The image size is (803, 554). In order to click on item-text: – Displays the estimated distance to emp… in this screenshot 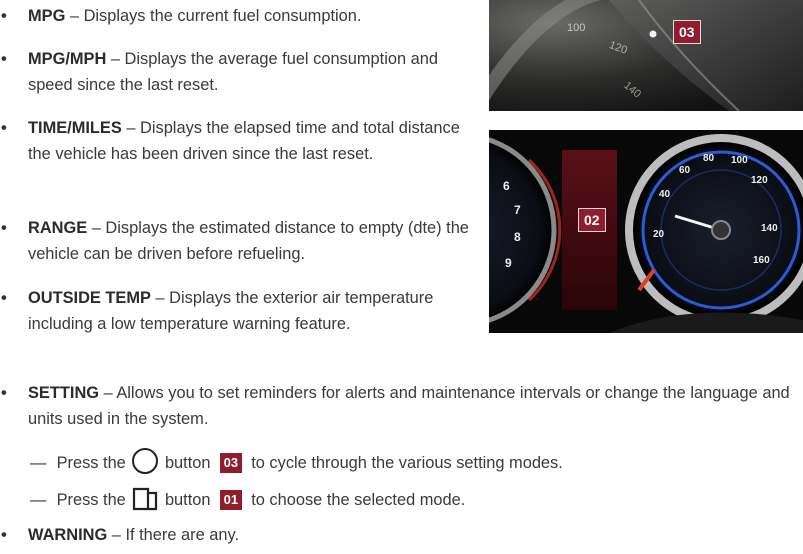, I will do `click(248, 241)`.